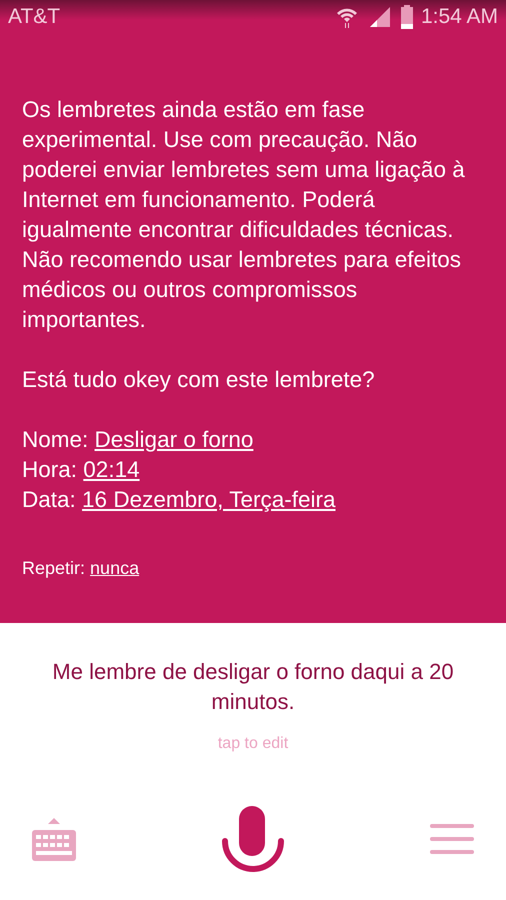 The width and height of the screenshot is (506, 900). What do you see at coordinates (50, 469) in the screenshot?
I see `field-label: Hora:` at bounding box center [50, 469].